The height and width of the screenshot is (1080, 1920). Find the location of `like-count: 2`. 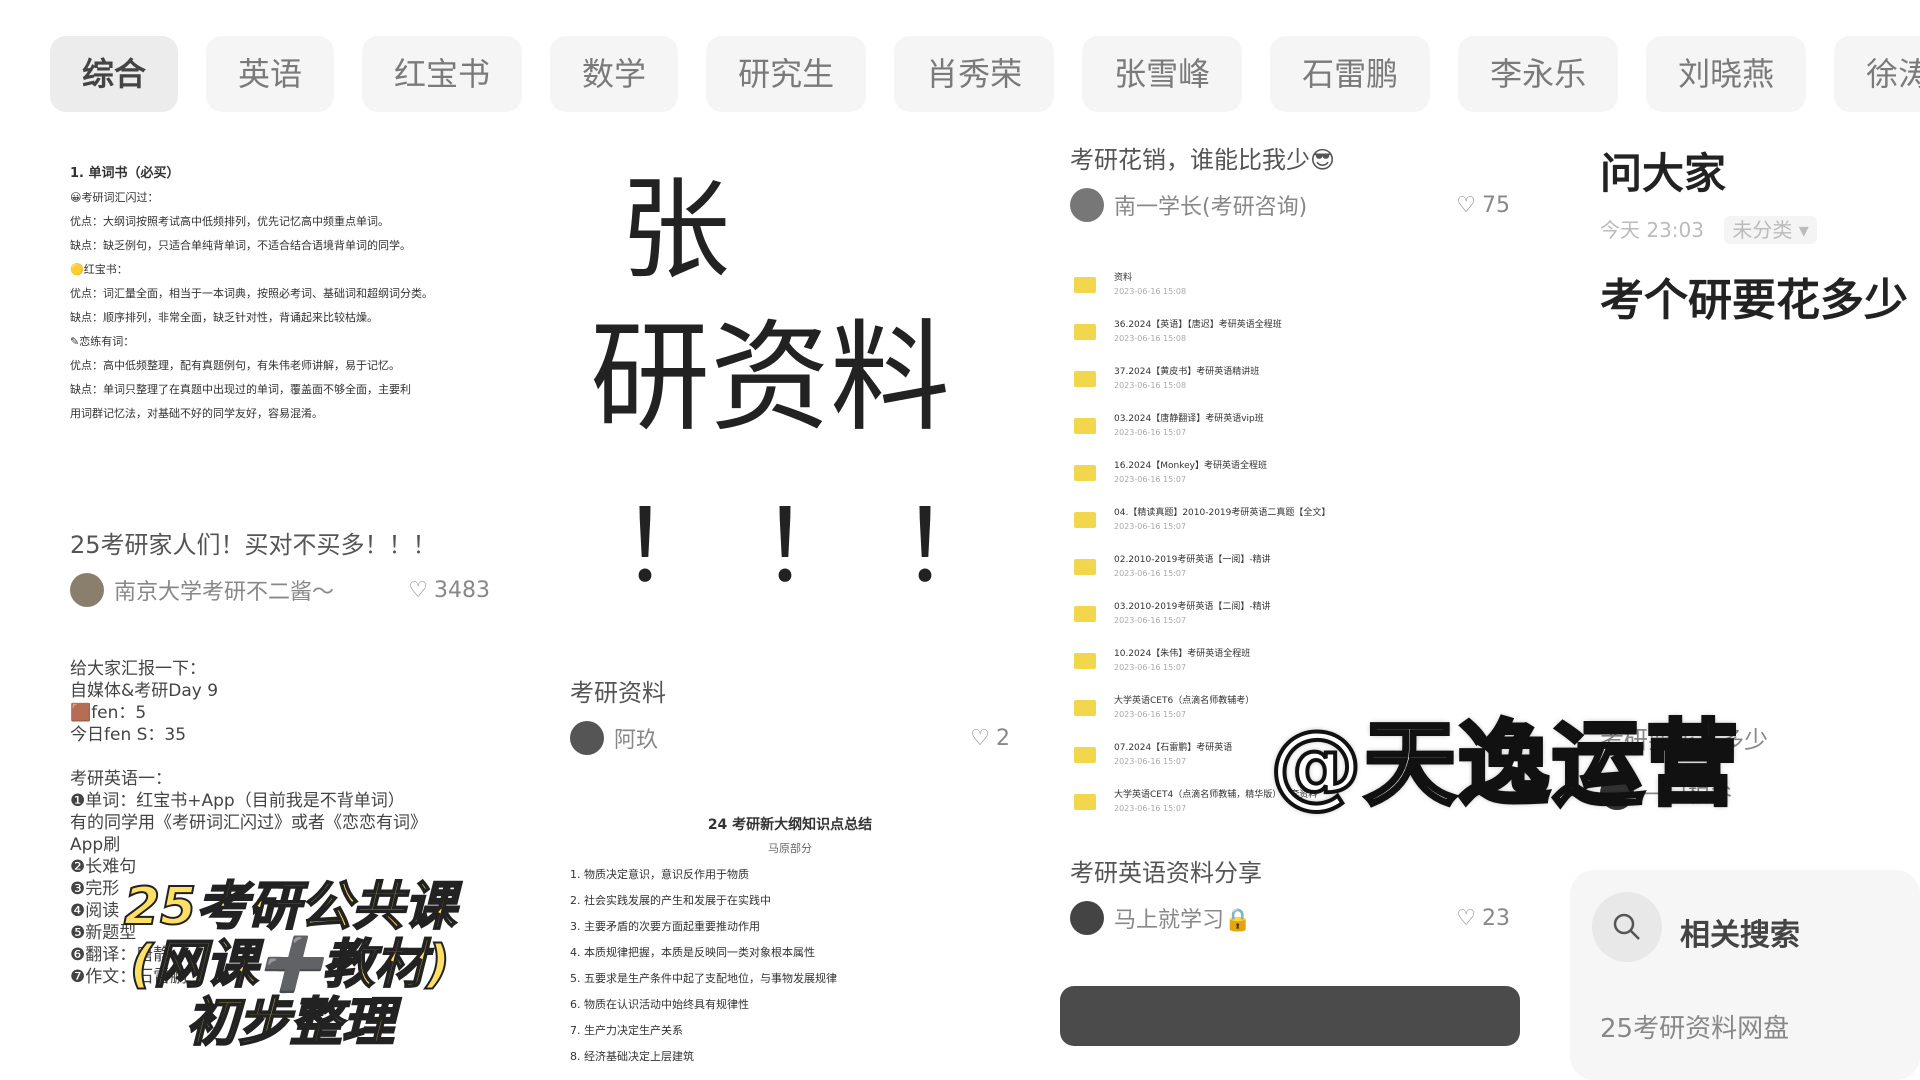

like-count: 2 is located at coordinates (1003, 738).